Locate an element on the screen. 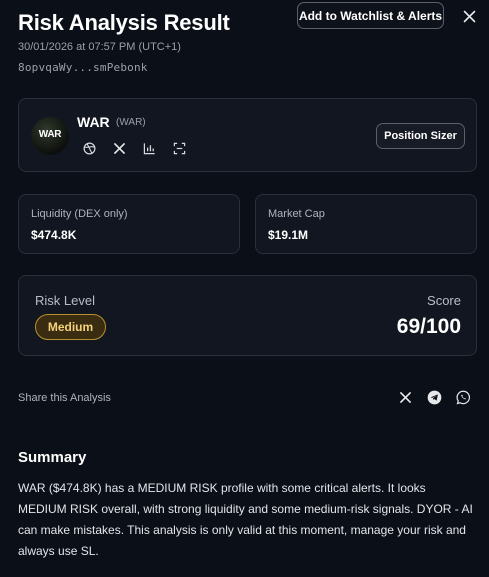 This screenshot has height=577, width=489. telegram-icon is located at coordinates (434, 397).